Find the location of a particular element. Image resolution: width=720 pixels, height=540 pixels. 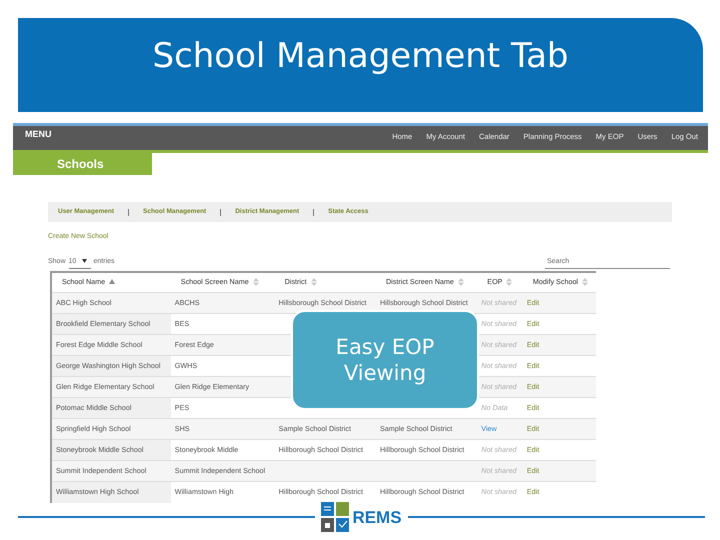

slide-title: School Management Tab is located at coordinates (360, 57).